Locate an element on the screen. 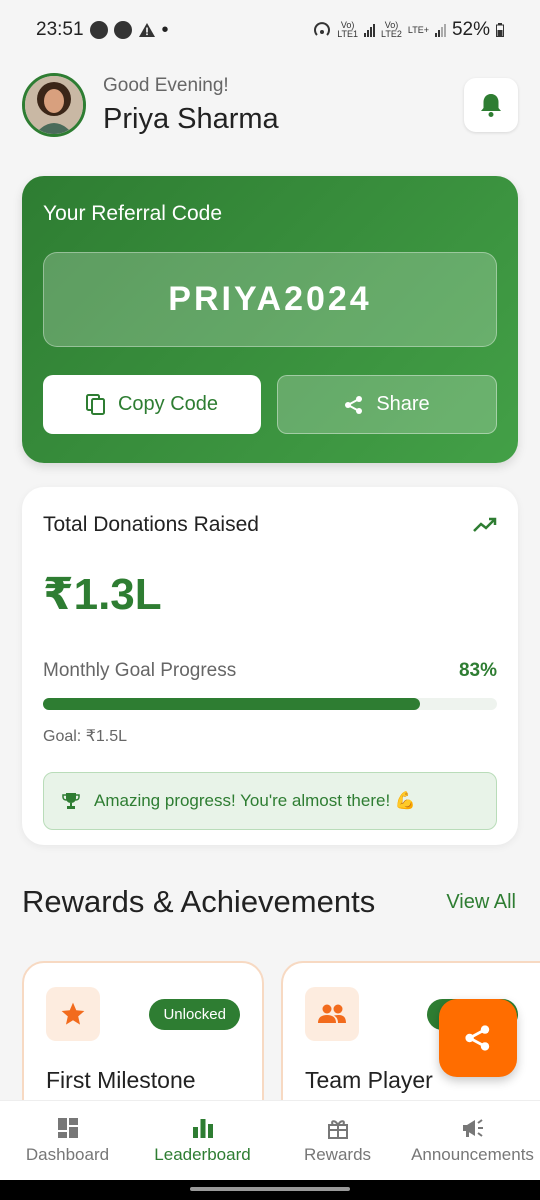 This screenshot has height=1200, width=540. gift-icon is located at coordinates (337, 1129).